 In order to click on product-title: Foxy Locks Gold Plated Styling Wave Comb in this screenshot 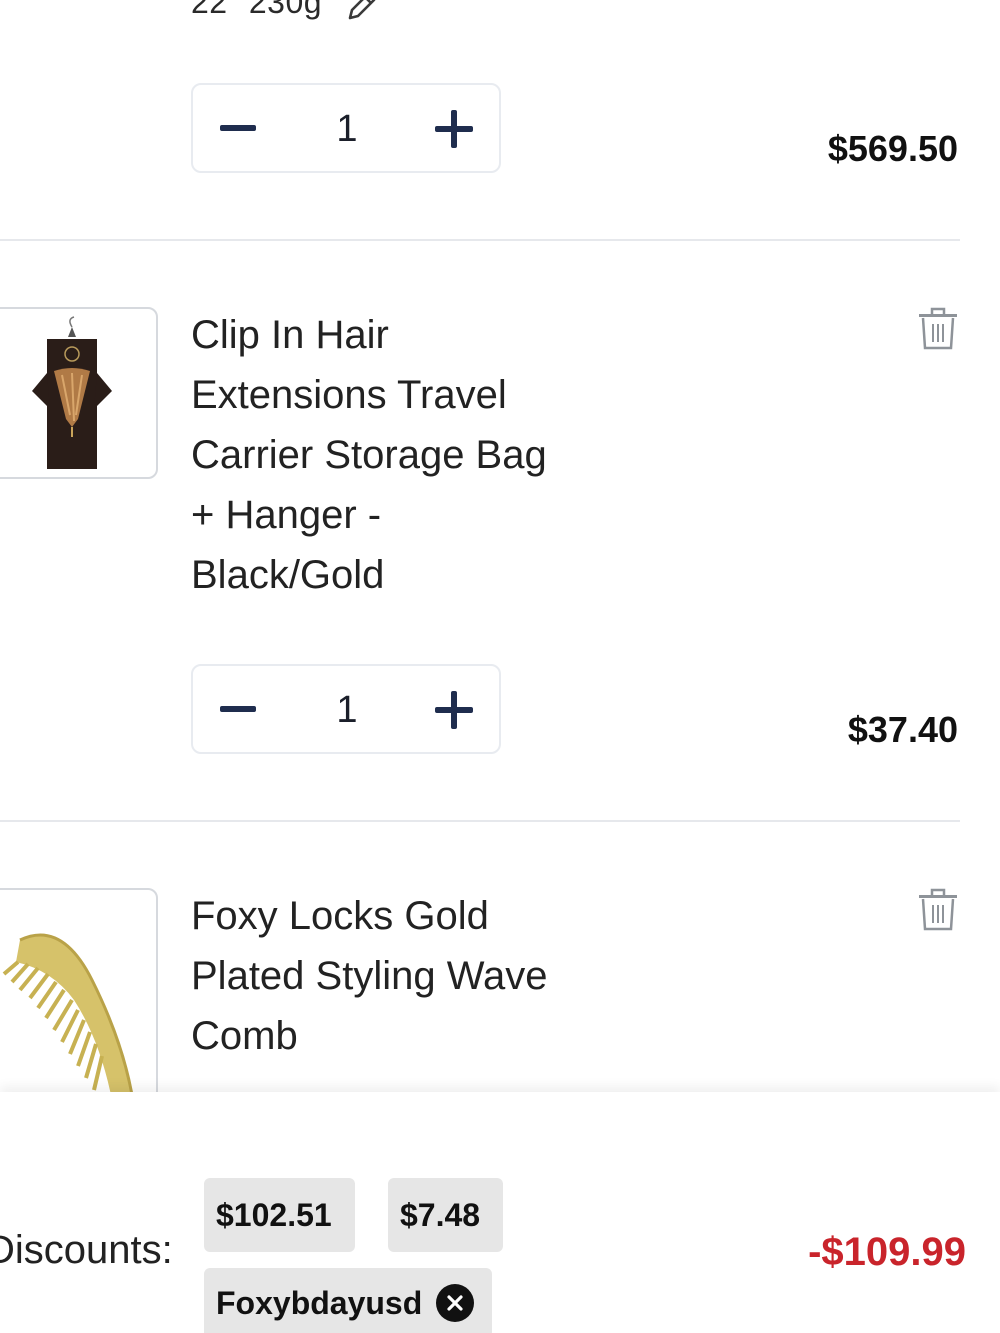, I will do `click(386, 976)`.